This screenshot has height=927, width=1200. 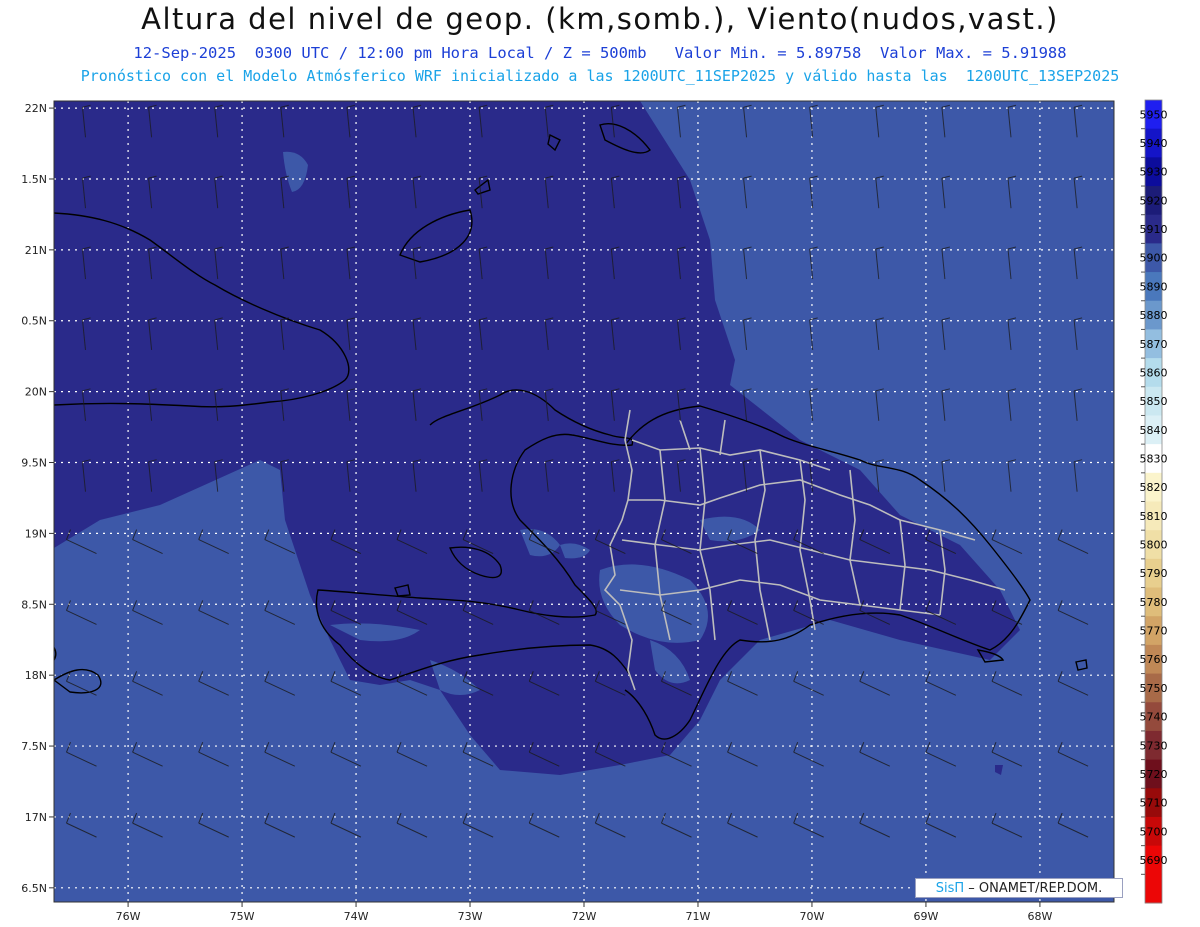 What do you see at coordinates (34, 746) in the screenshot?
I see `lat-tick-label: 7.5N` at bounding box center [34, 746].